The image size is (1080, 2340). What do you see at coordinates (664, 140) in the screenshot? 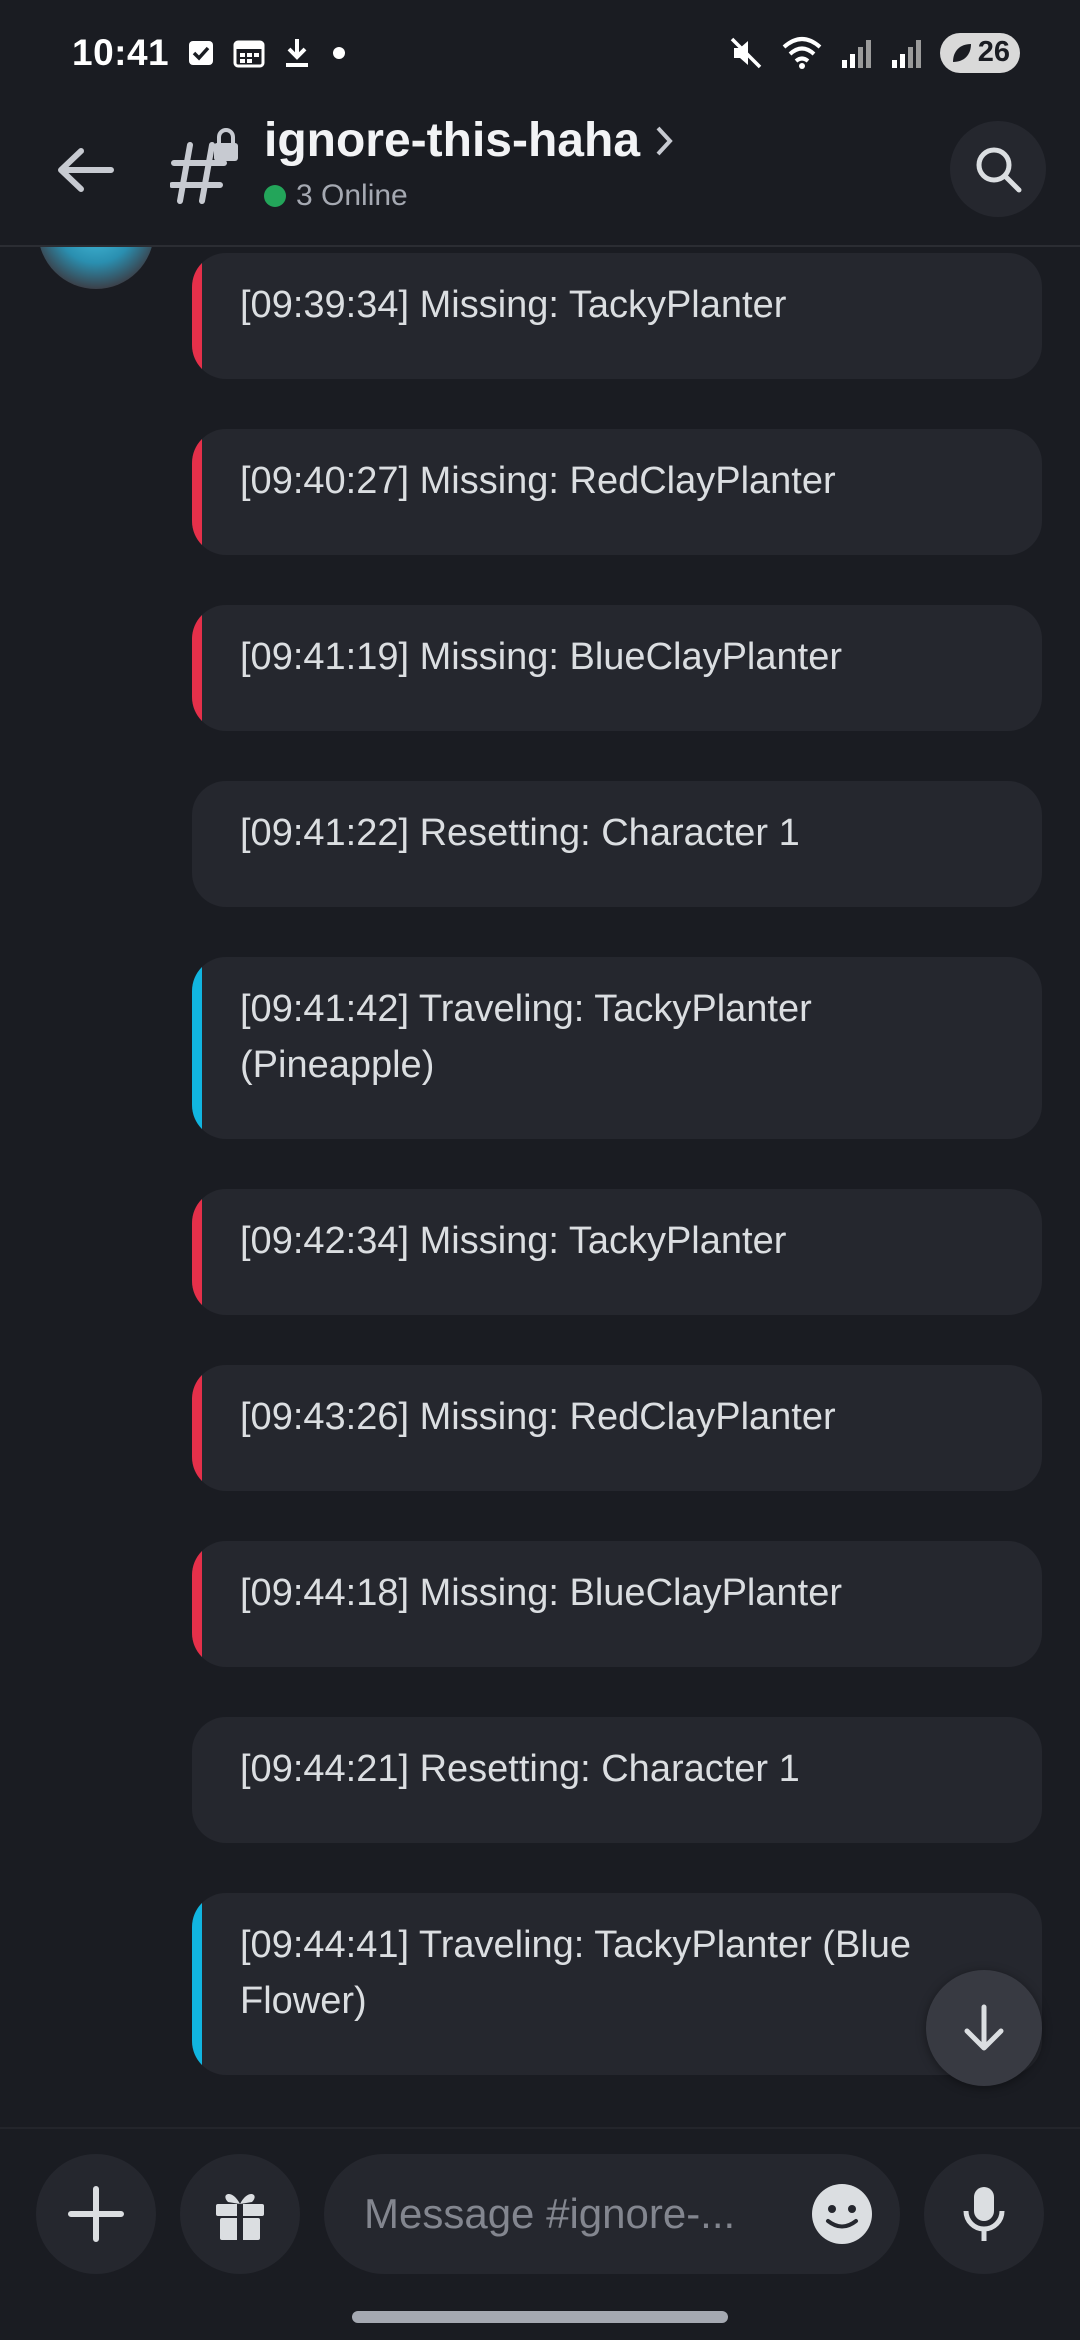
I see `chevron-right-icon` at bounding box center [664, 140].